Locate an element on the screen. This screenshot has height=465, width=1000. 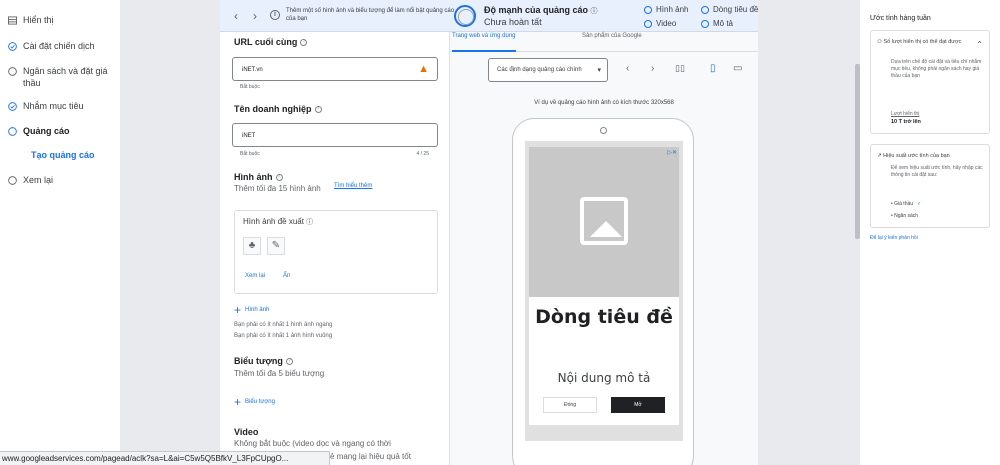
ad-strength-ring-icon is located at coordinates (465, 16).